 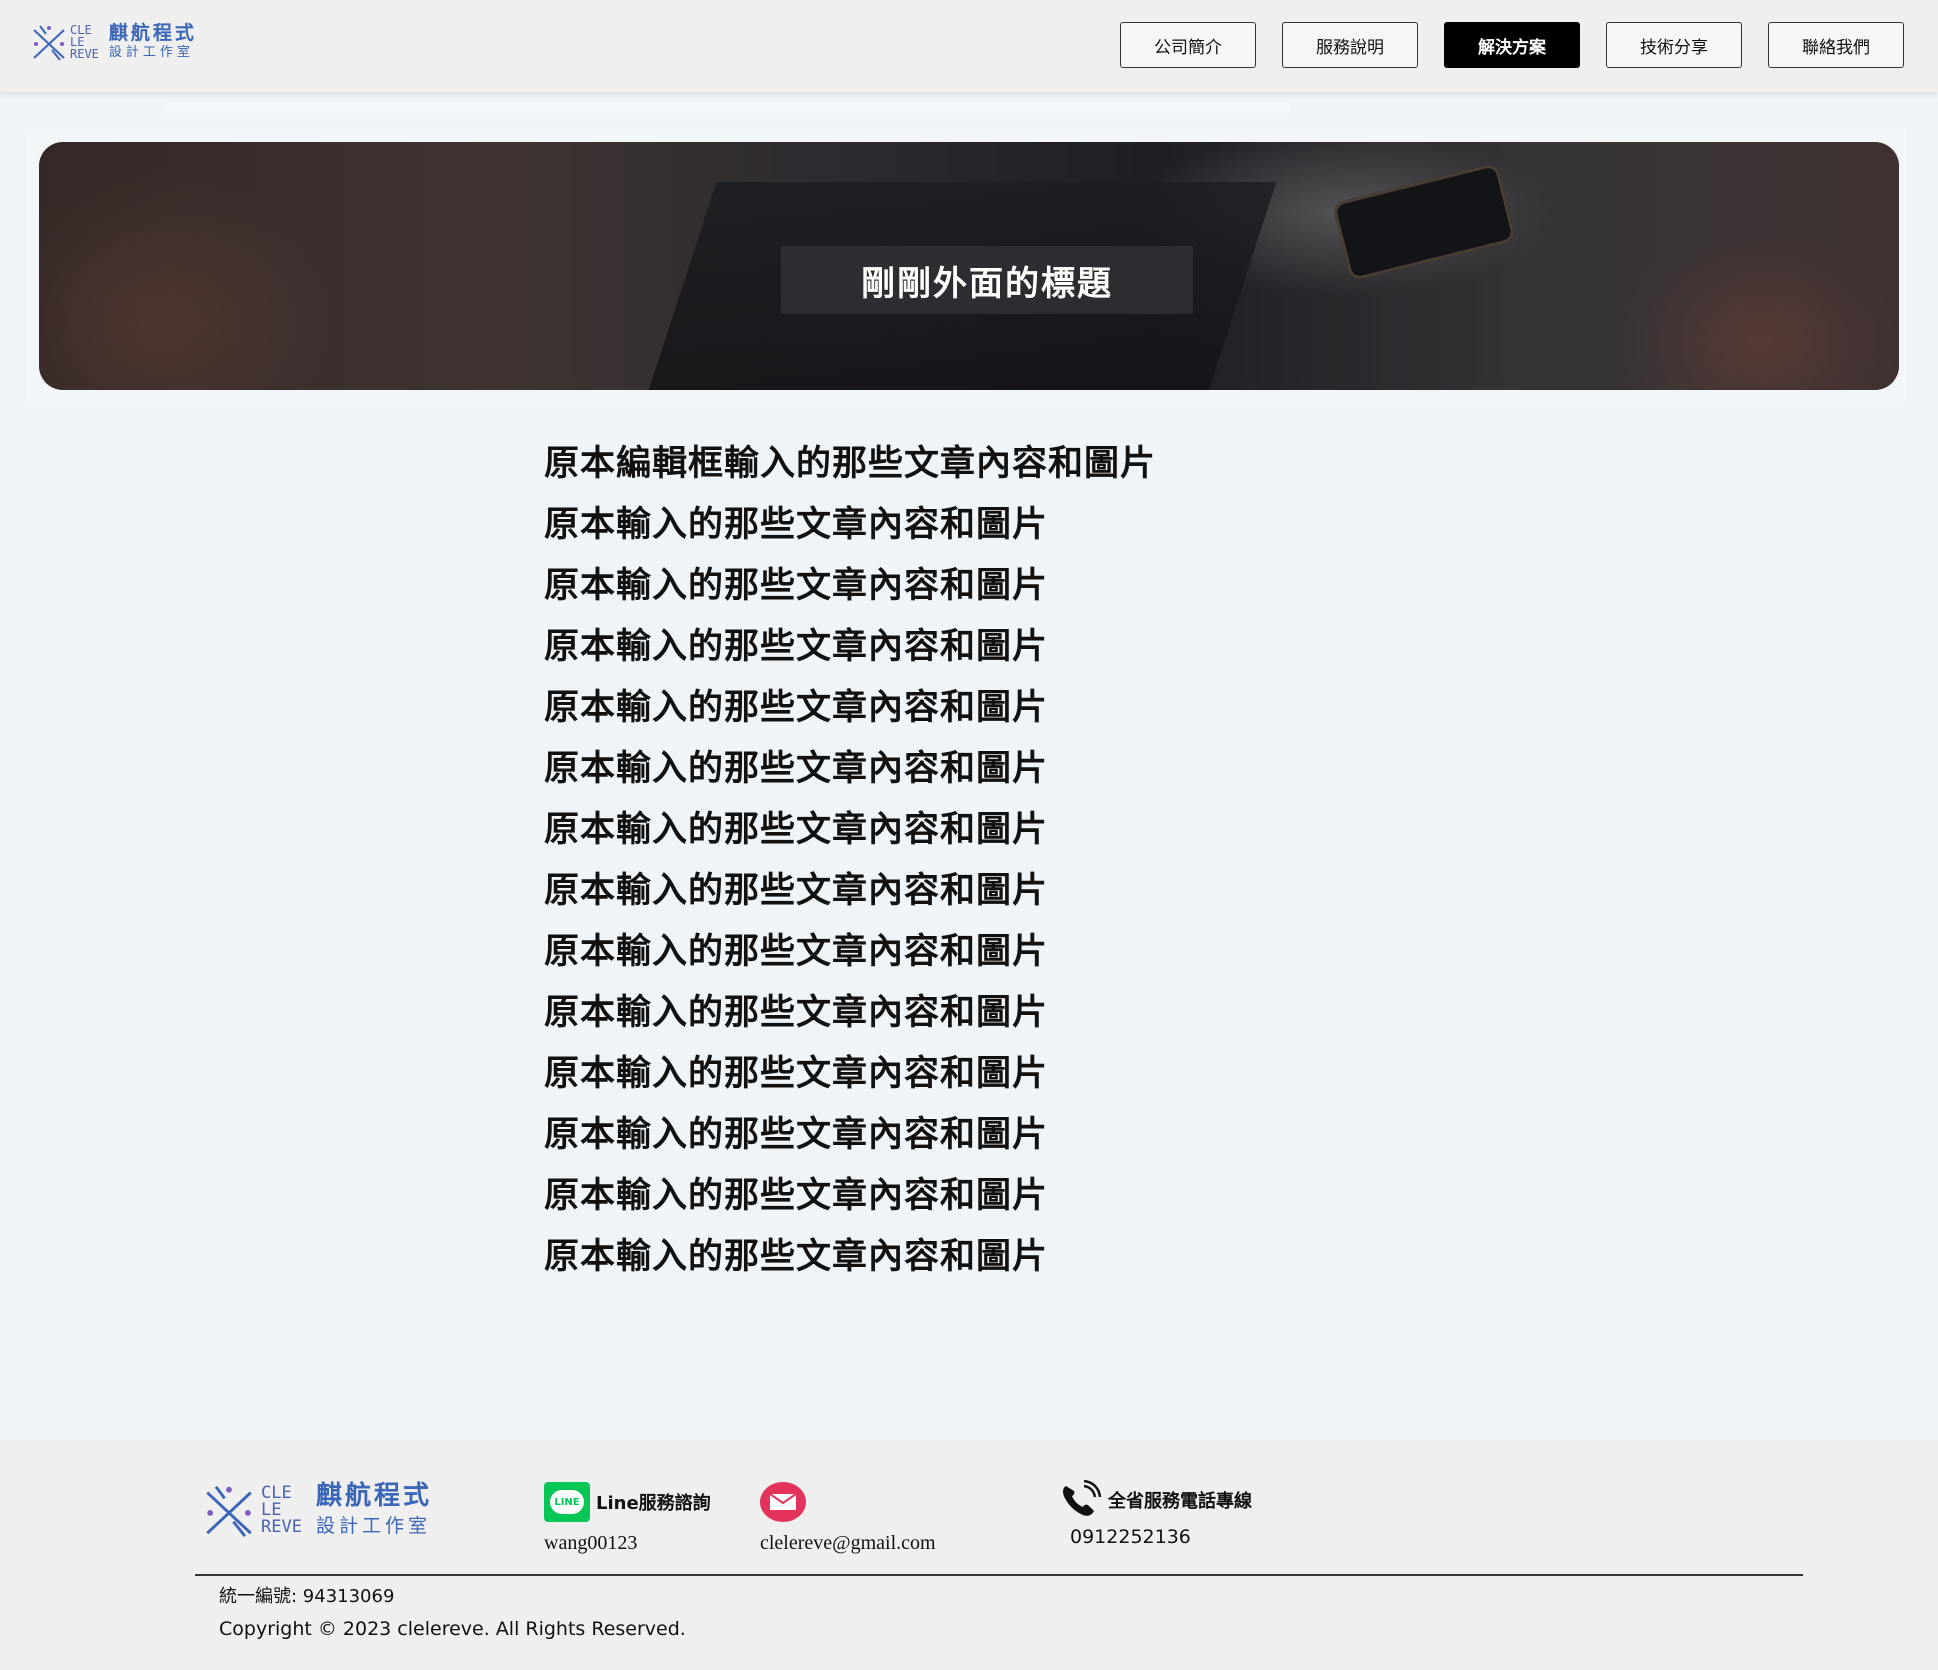 I want to click on line-icon: LINE, so click(x=567, y=1502).